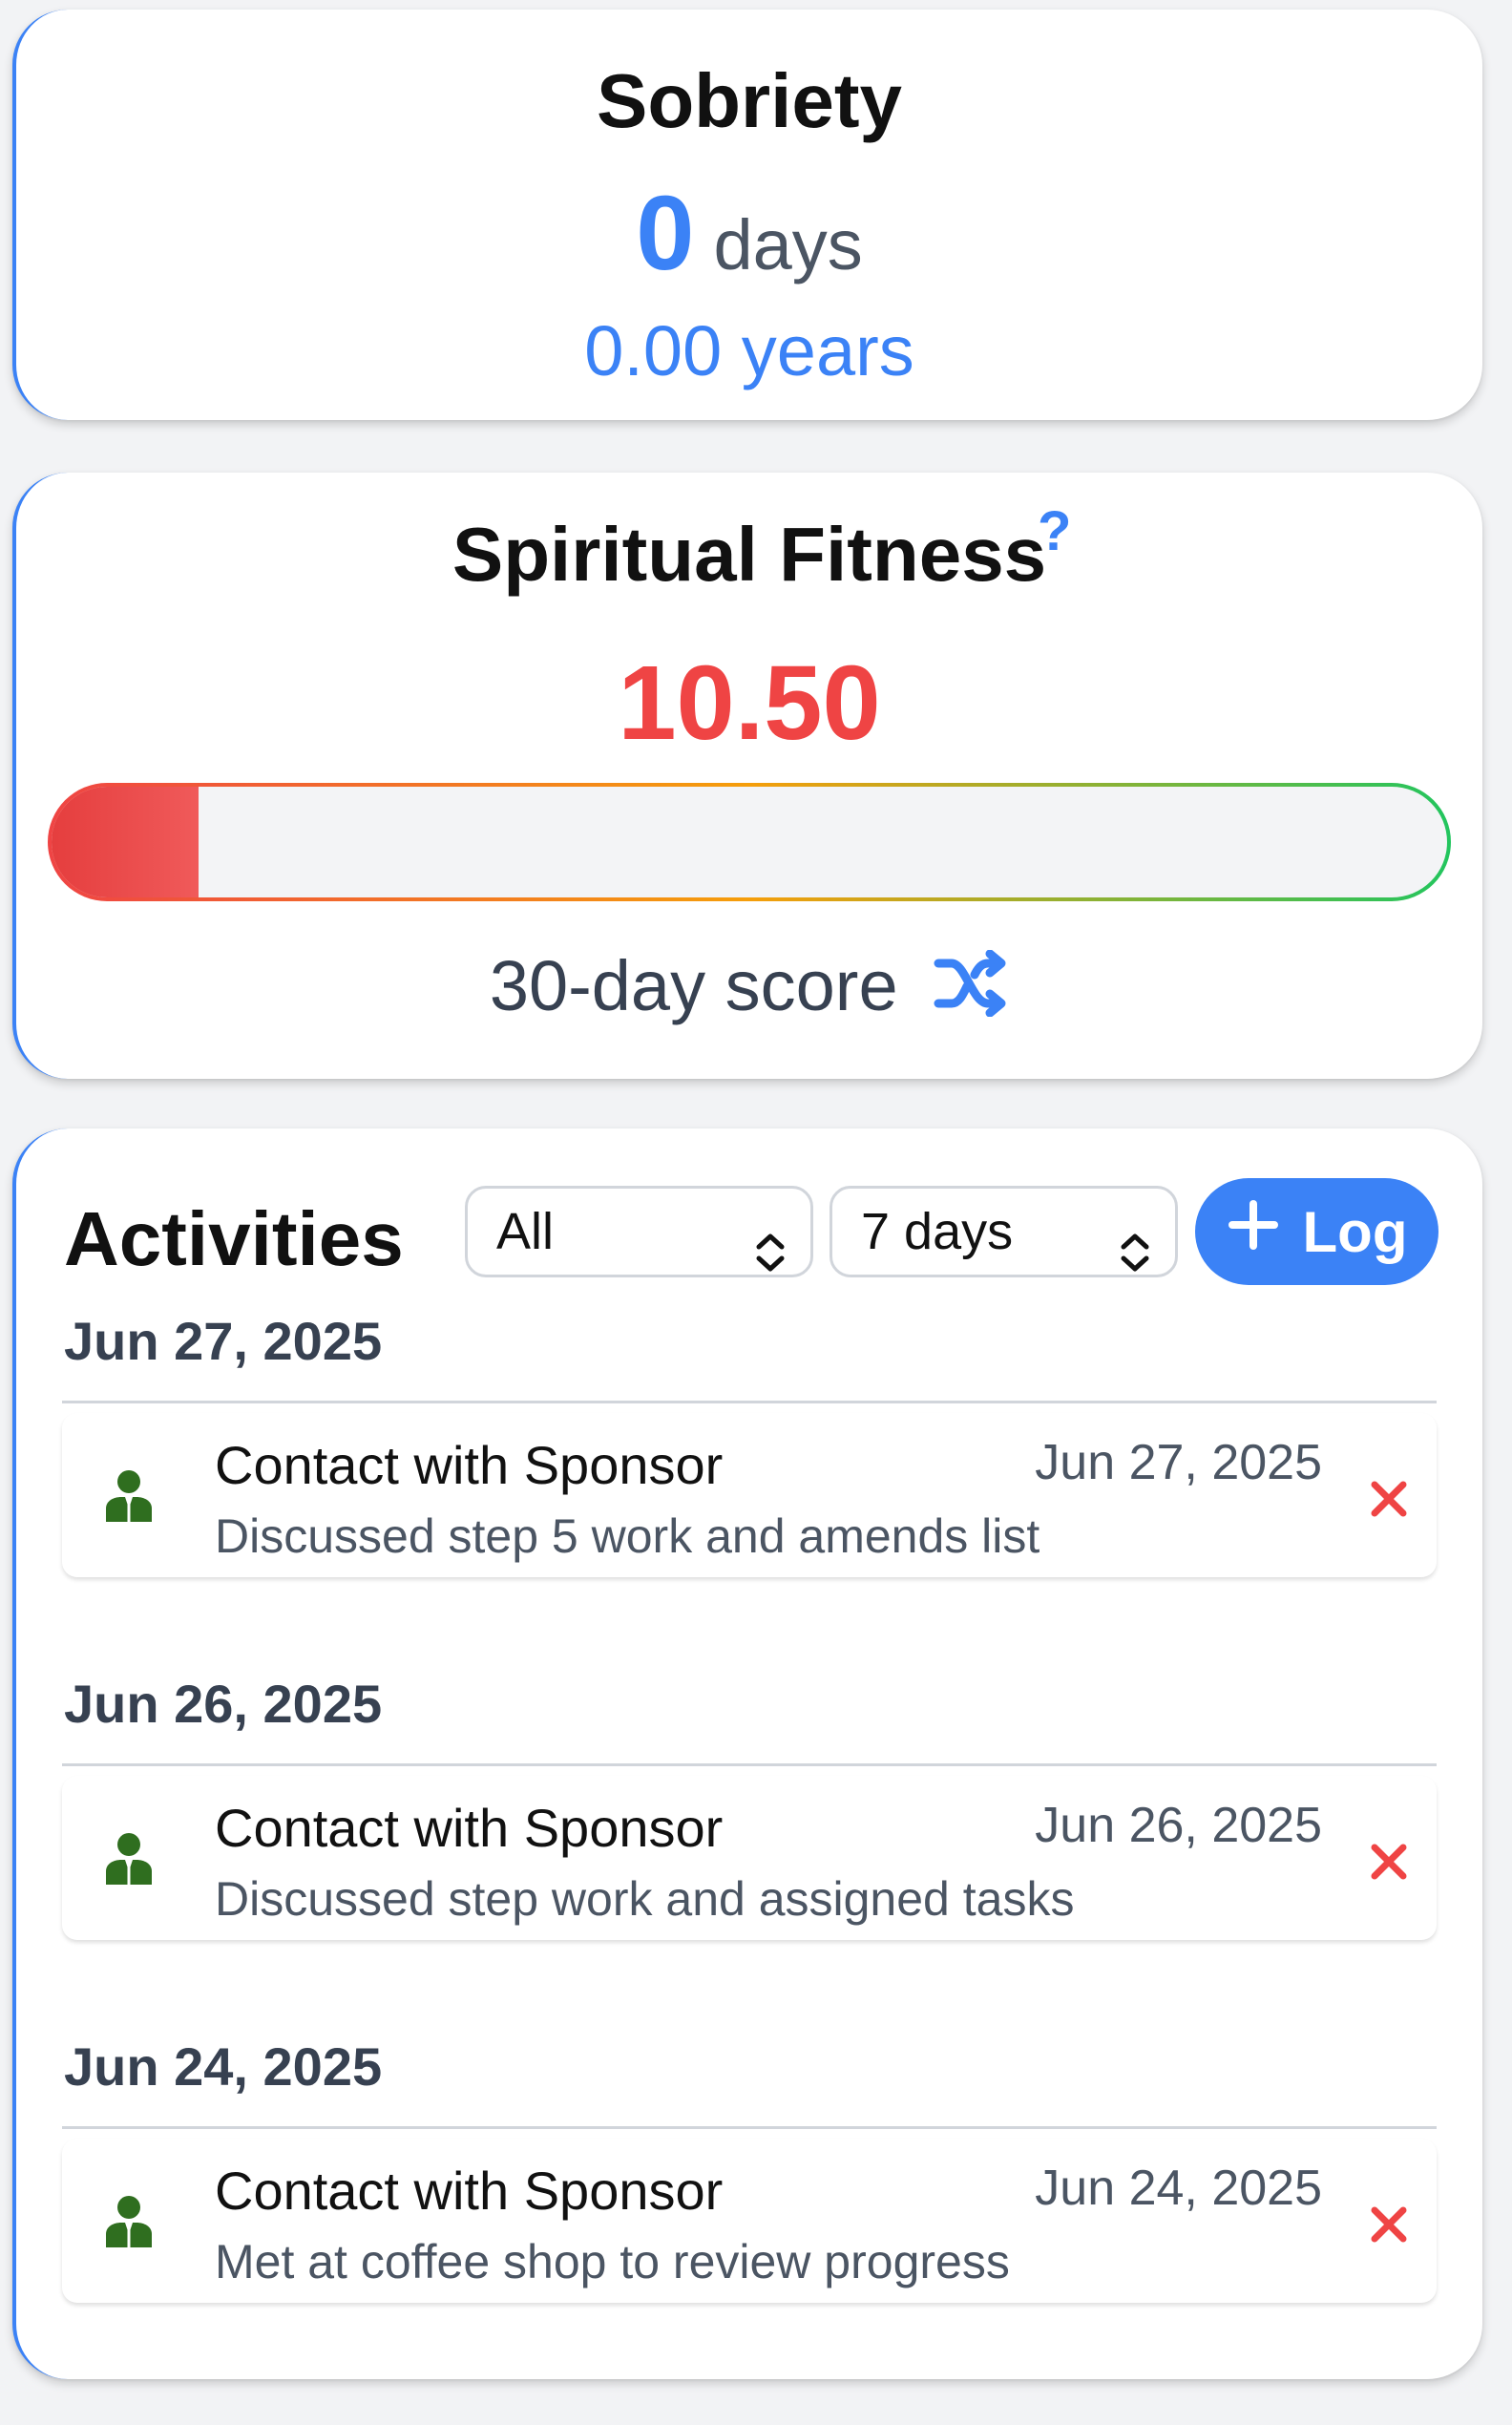 The image size is (1512, 2425). I want to click on date-group-header: Jun 26, 2025, so click(224, 1704).